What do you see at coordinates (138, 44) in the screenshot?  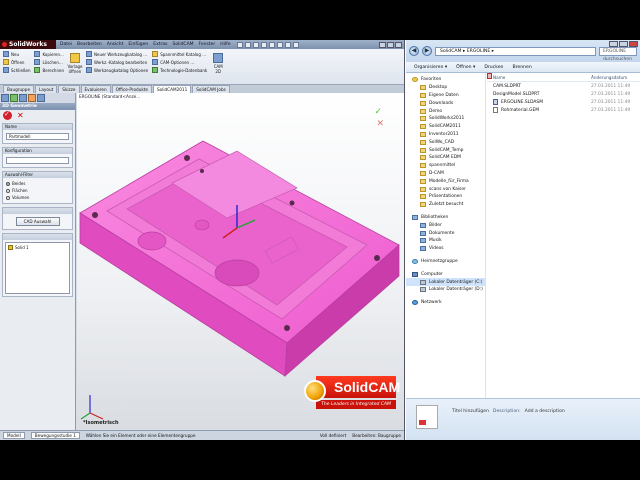 I see `menu-einfuegen: Einfügen` at bounding box center [138, 44].